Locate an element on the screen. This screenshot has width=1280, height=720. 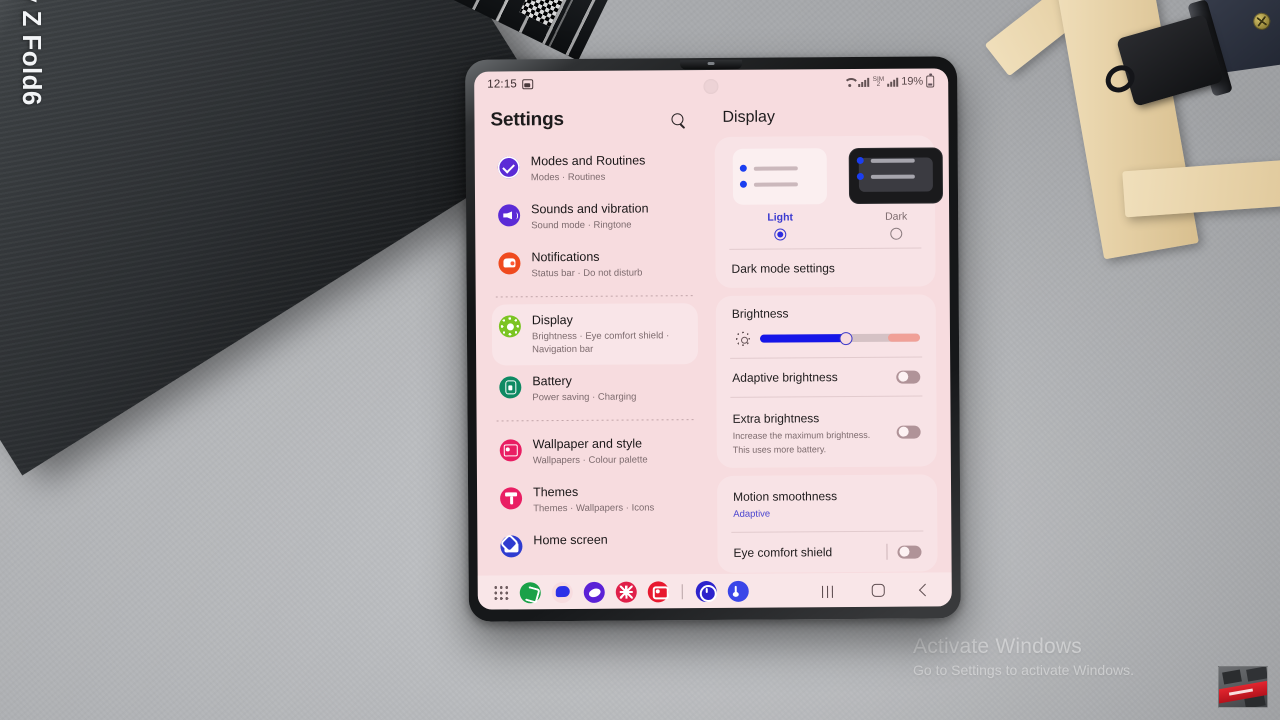
dark-mode-option: Dark is located at coordinates (896, 193).